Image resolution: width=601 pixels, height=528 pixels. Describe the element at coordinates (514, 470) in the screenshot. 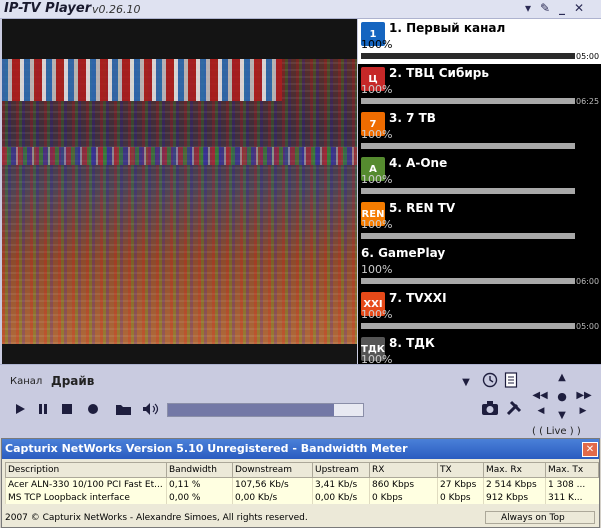

I see `column-header: Max. Rx` at that location.